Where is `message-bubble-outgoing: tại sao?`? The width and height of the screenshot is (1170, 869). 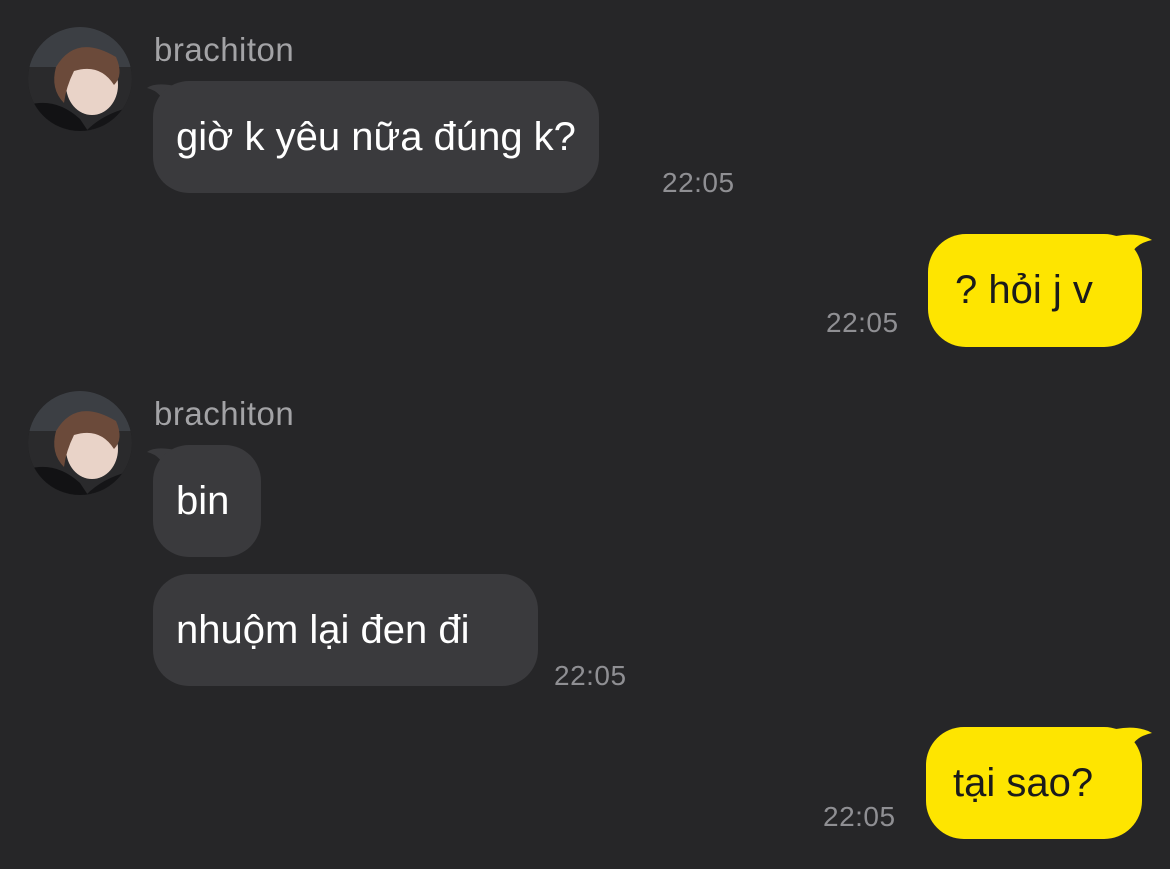
message-bubble-outgoing: tại sao? is located at coordinates (1034, 783).